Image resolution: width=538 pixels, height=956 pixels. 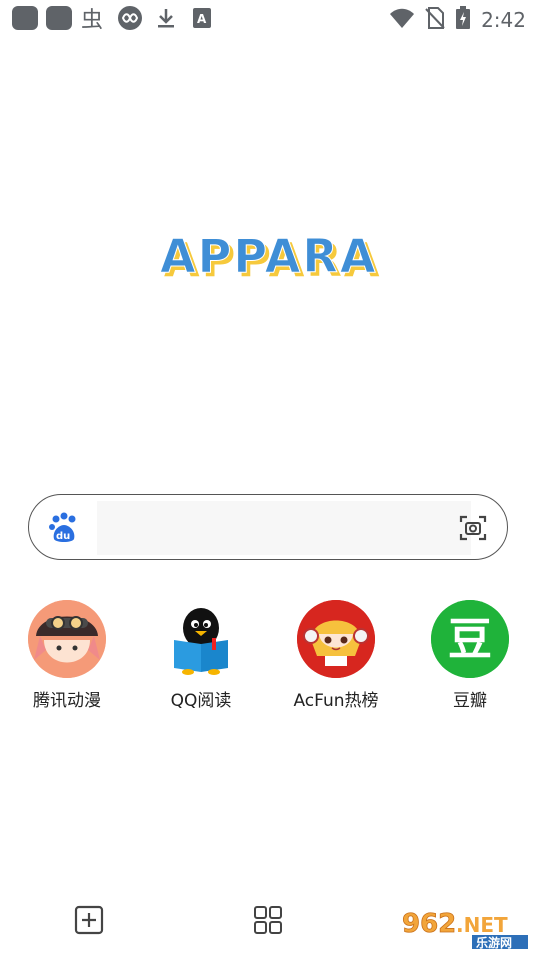 I want to click on qq-reading-icon, so click(x=201, y=639).